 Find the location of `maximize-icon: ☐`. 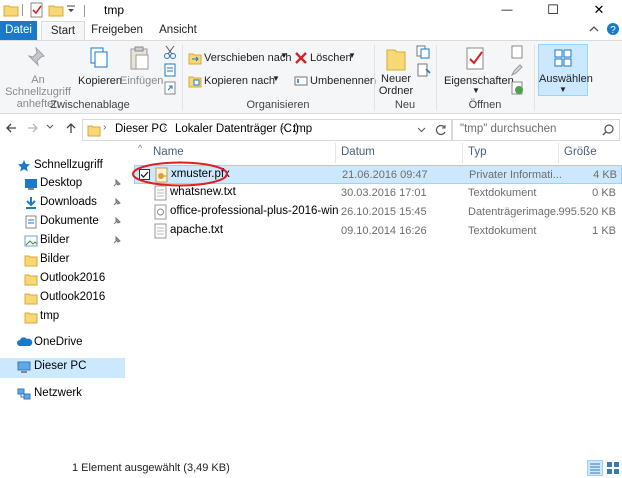

maximize-icon: ☐ is located at coordinates (553, 9).